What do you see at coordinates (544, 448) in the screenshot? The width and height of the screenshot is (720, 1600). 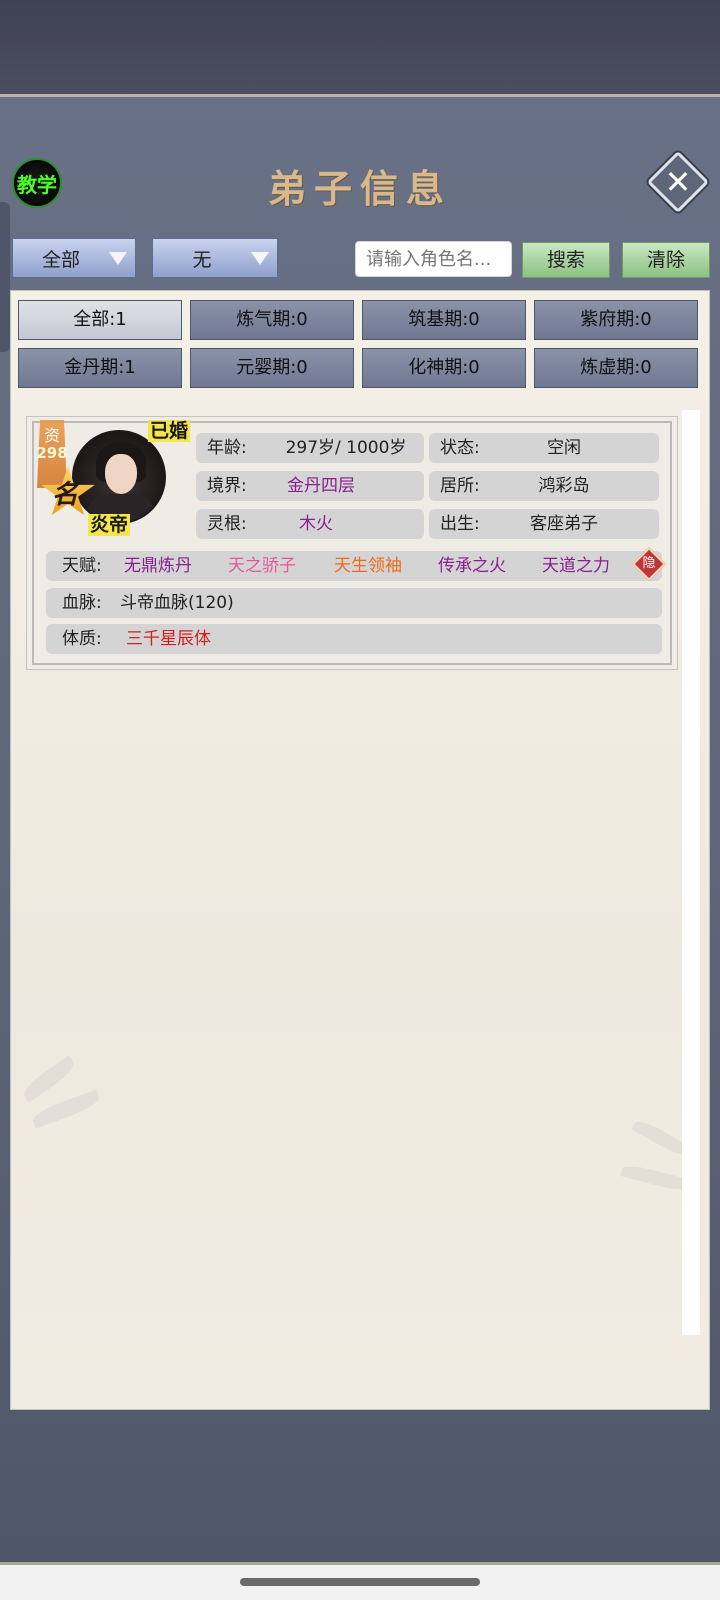 I see `status-field: 状态: 空闲` at bounding box center [544, 448].